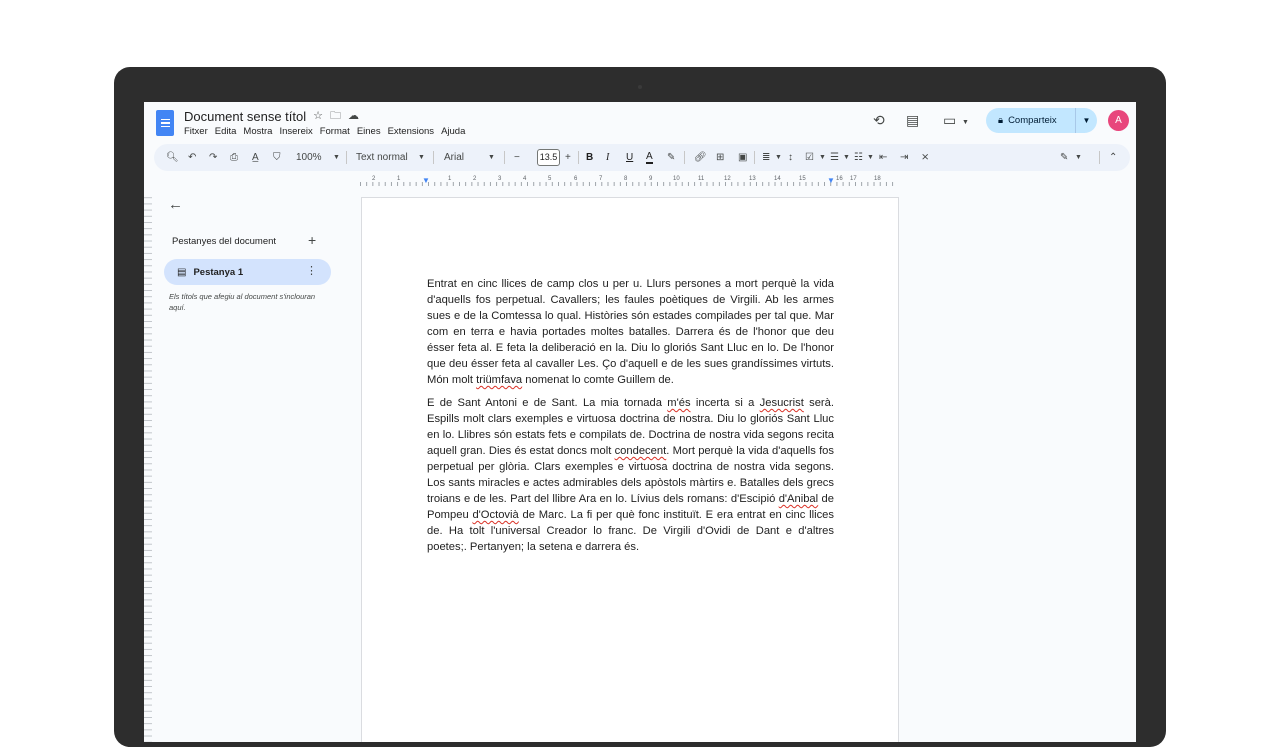  I want to click on title-row: Document sense títol ☆ 🗀 ☁, so click(271, 116).